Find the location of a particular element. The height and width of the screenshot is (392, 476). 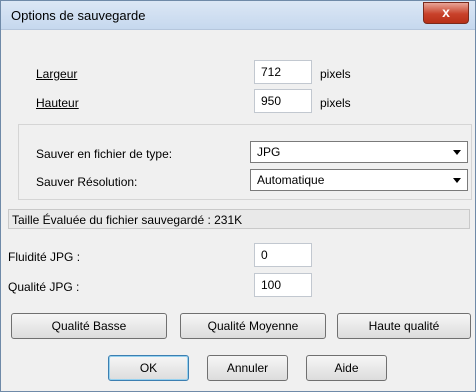

medium-quality-button: Qualité Moyenne is located at coordinates (253, 326).